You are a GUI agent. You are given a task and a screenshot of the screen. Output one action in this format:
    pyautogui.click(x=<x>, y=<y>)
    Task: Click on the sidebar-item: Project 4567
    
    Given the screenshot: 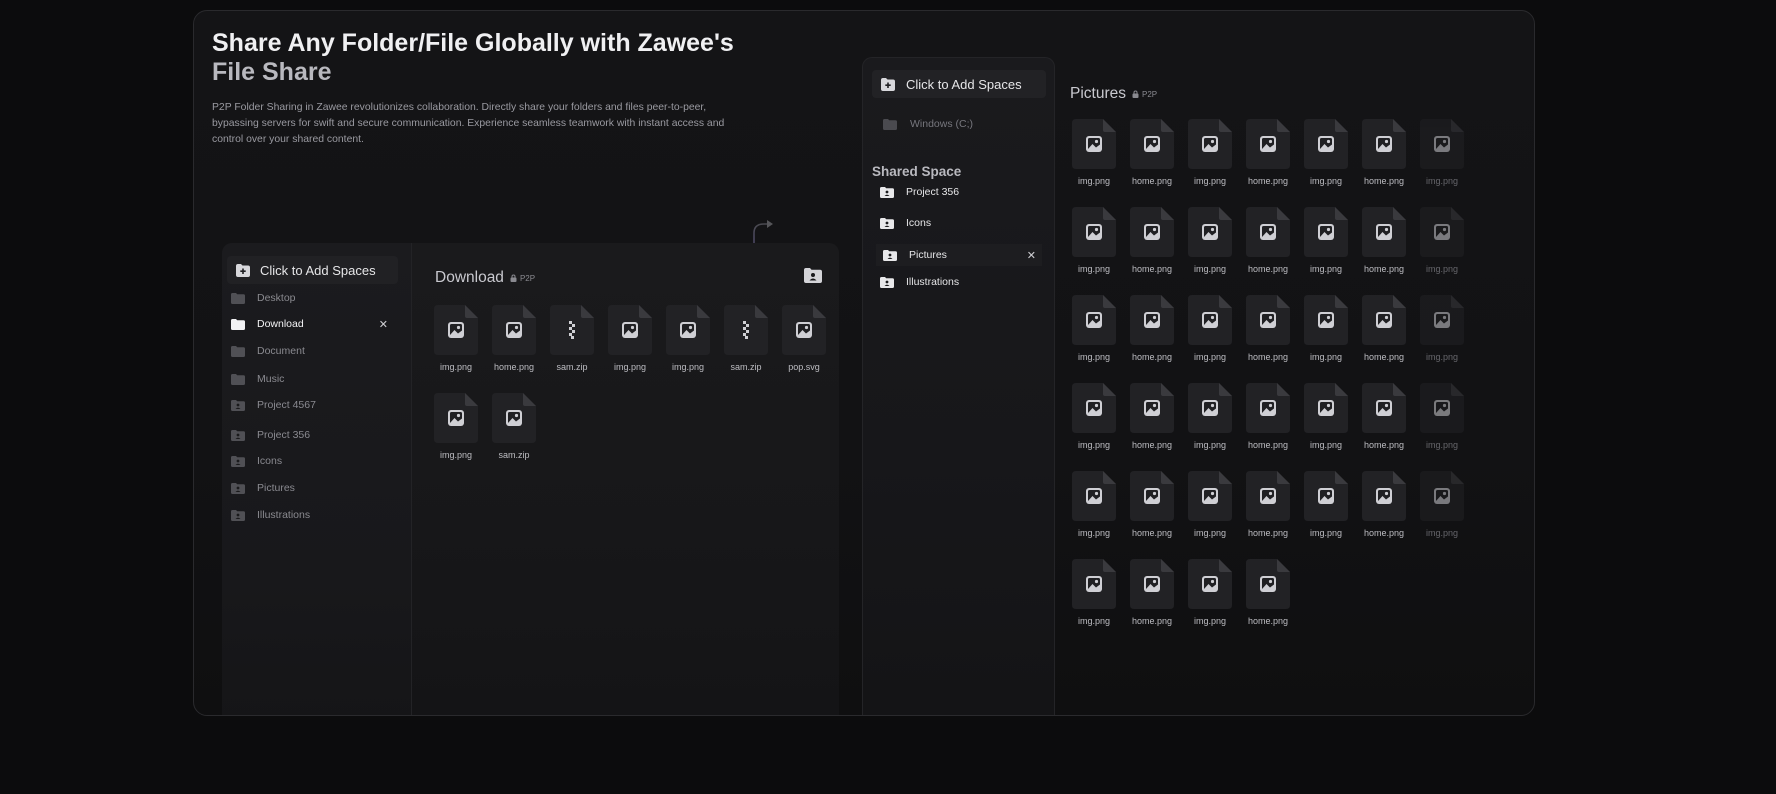 What is the action you would take?
    pyautogui.click(x=313, y=405)
    